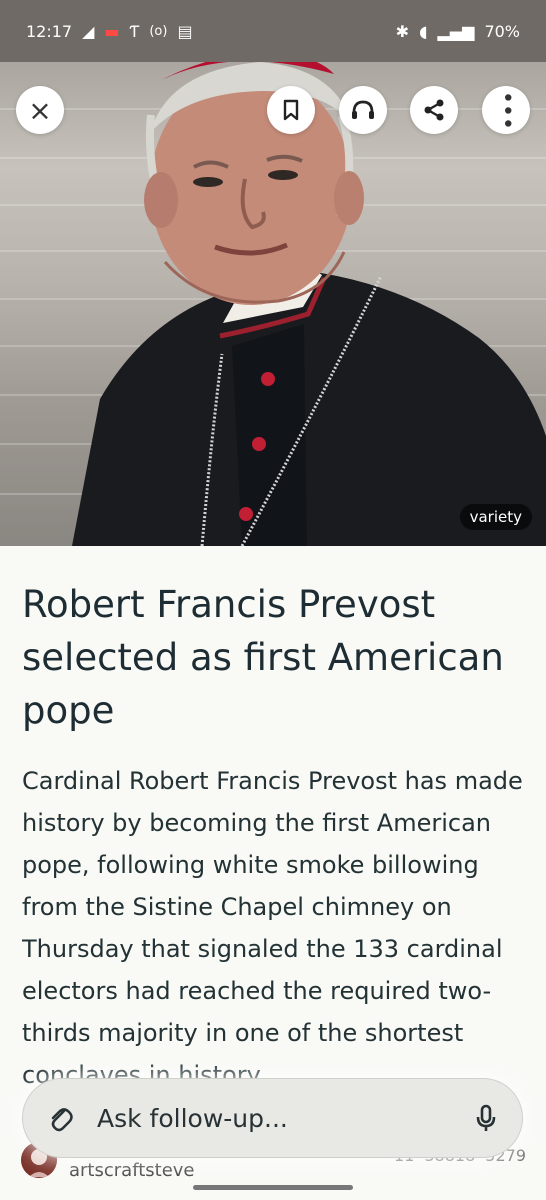  Describe the element at coordinates (88, 31) in the screenshot. I see `telegram-icon: ◢` at that location.